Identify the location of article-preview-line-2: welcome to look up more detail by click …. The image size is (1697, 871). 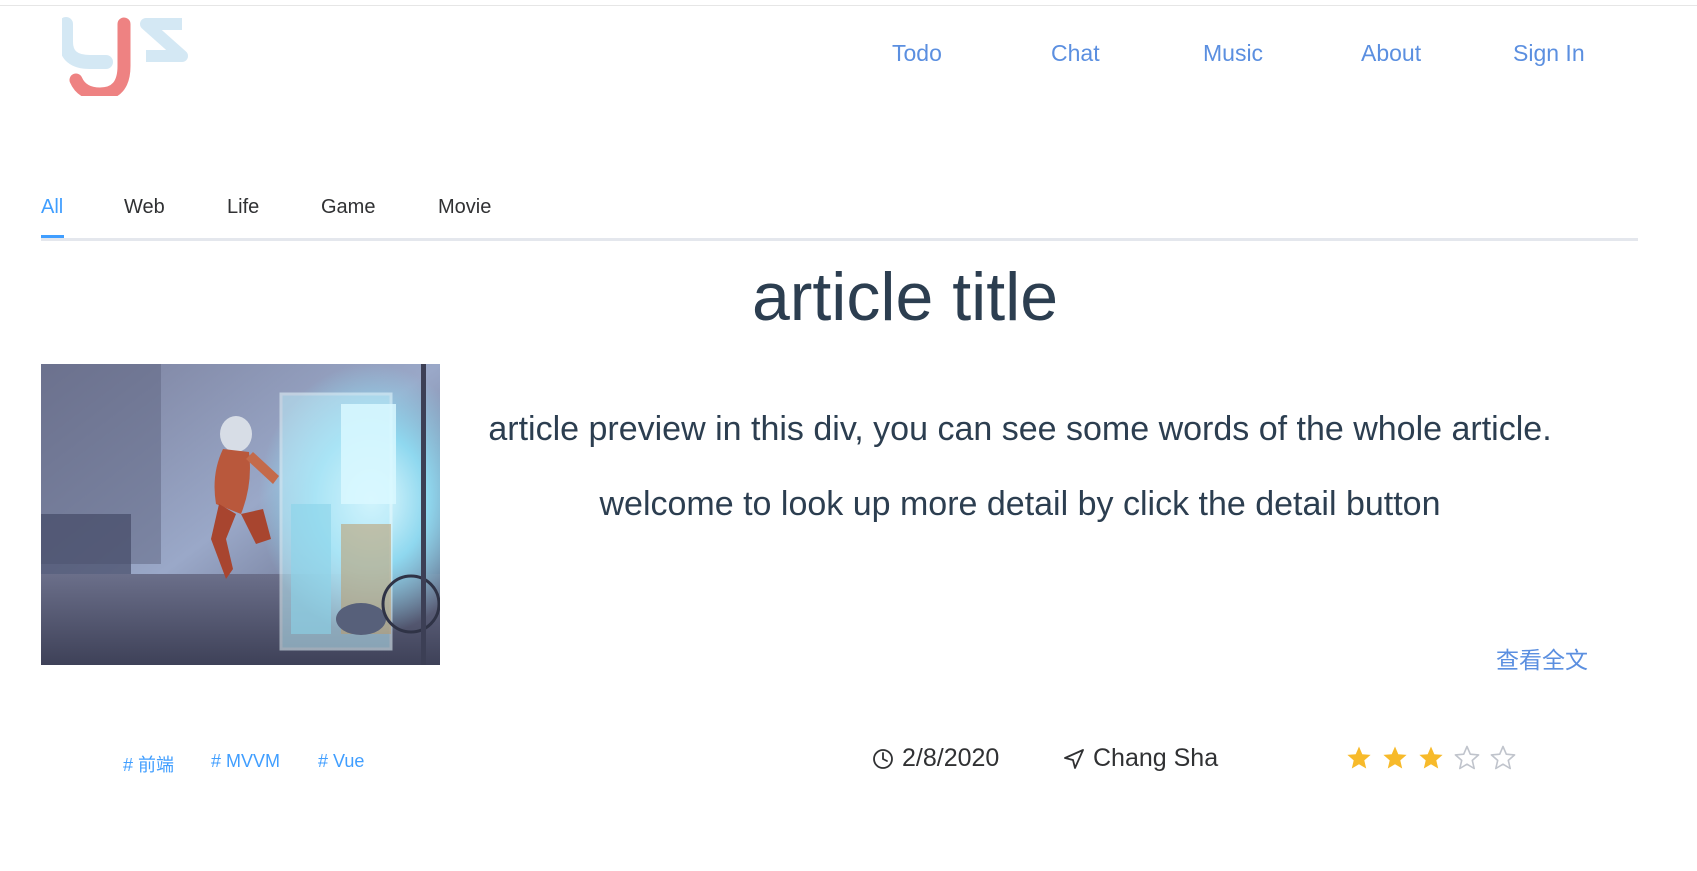
(1020, 504).